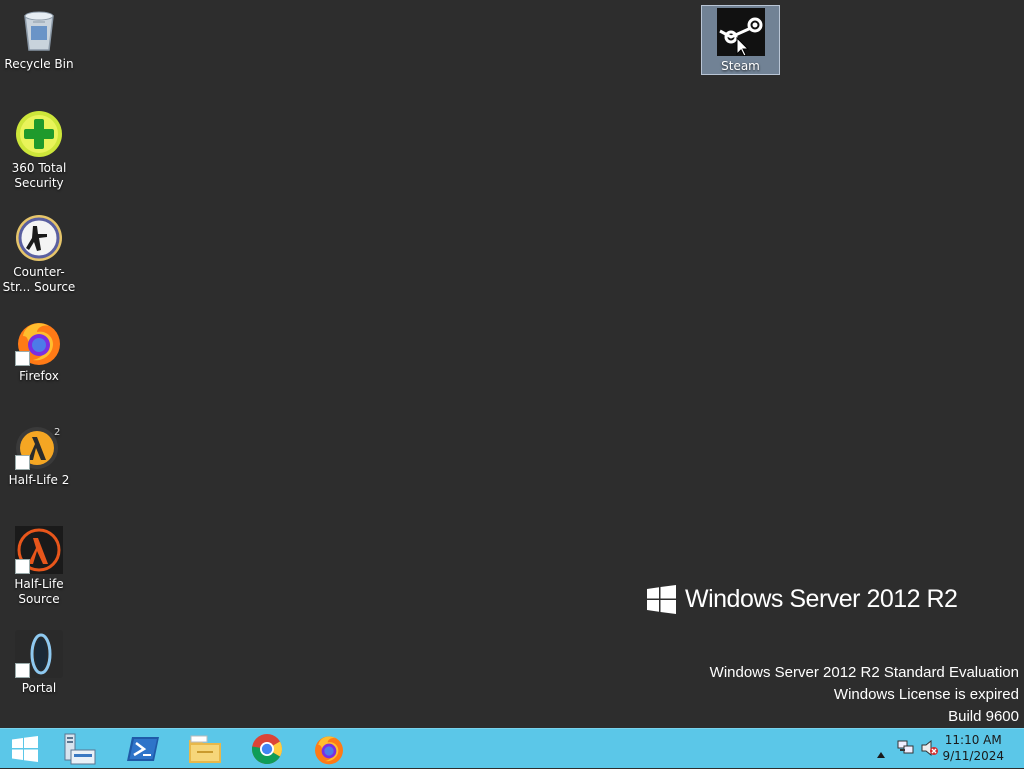 Image resolution: width=1024 pixels, height=769 pixels. I want to click on chrome-icon, so click(266, 749).